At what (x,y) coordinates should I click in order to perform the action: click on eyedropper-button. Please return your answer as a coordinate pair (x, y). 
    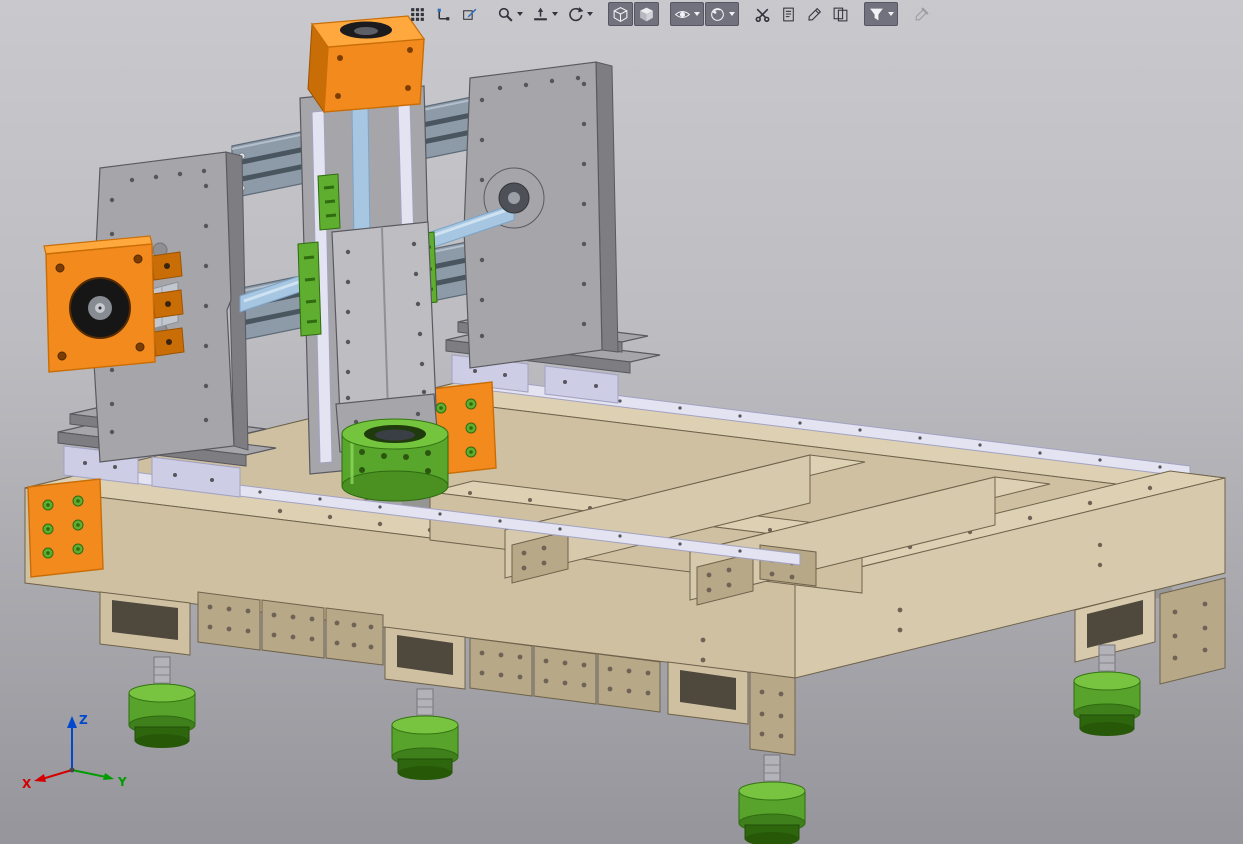
    Looking at the image, I should click on (921, 14).